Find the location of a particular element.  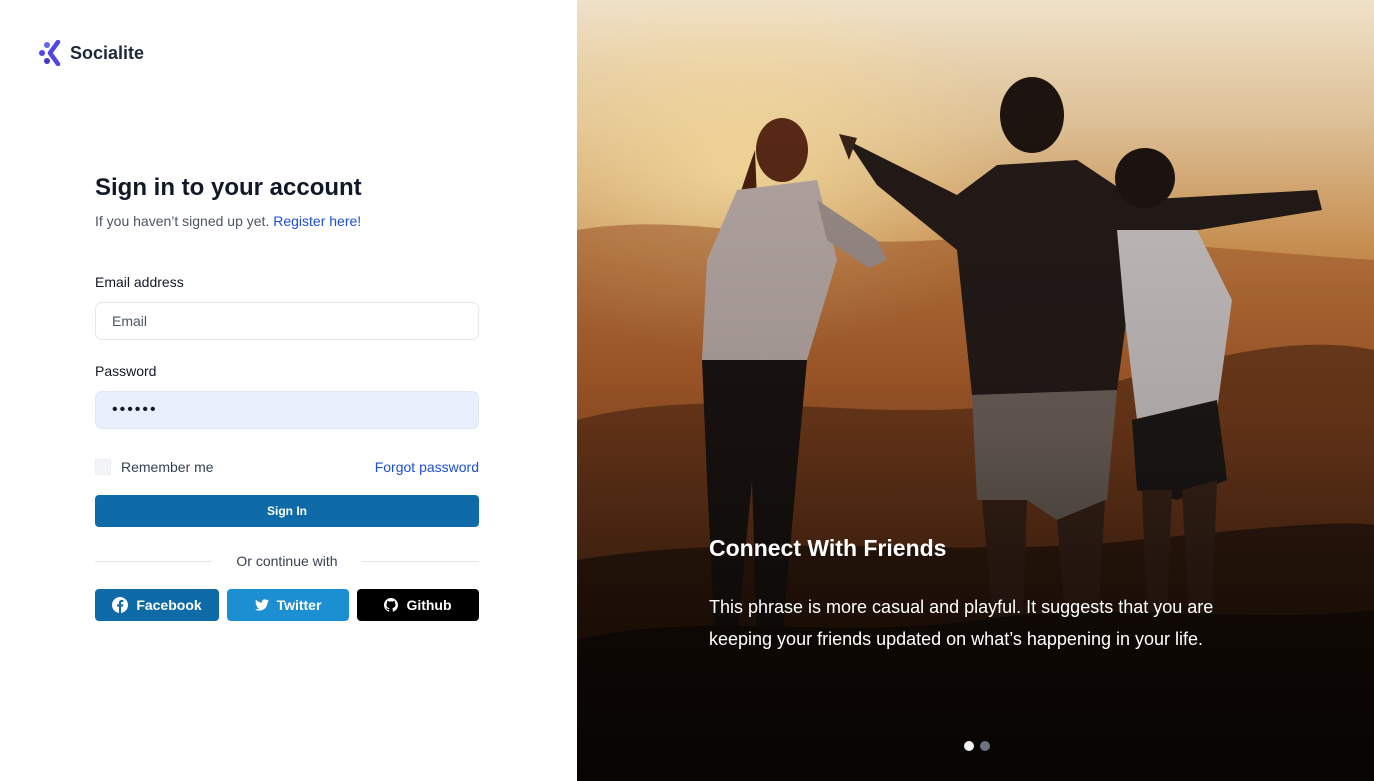

sign-in-button: Sign In is located at coordinates (287, 511).